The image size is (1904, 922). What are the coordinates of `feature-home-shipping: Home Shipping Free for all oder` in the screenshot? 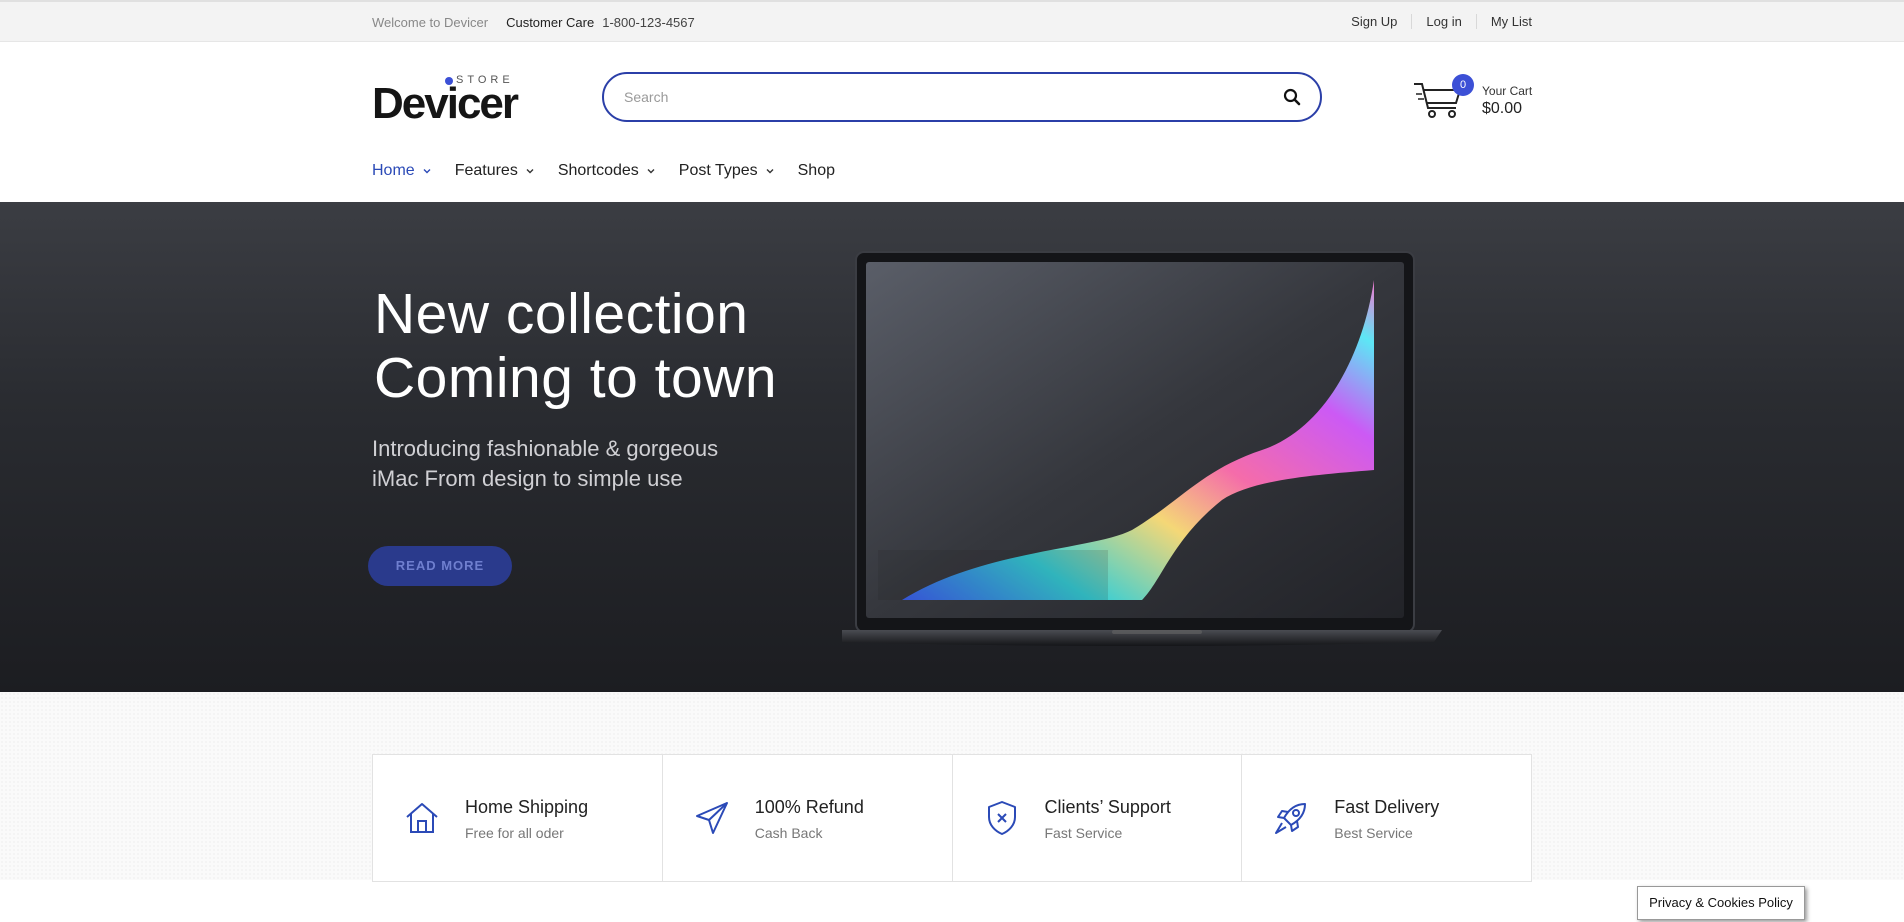 It's located at (517, 818).